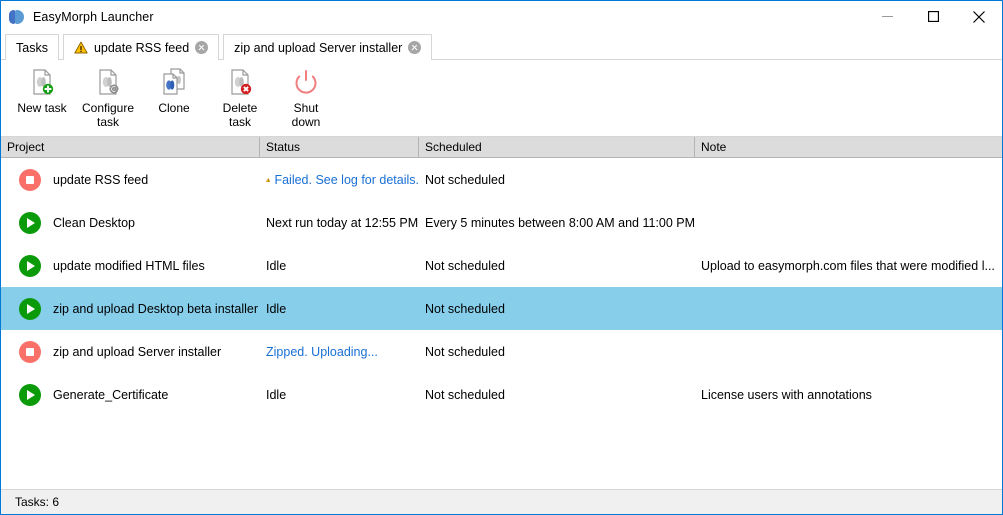 The width and height of the screenshot is (1003, 515). I want to click on cell-project: update modified HTML files, so click(130, 265).